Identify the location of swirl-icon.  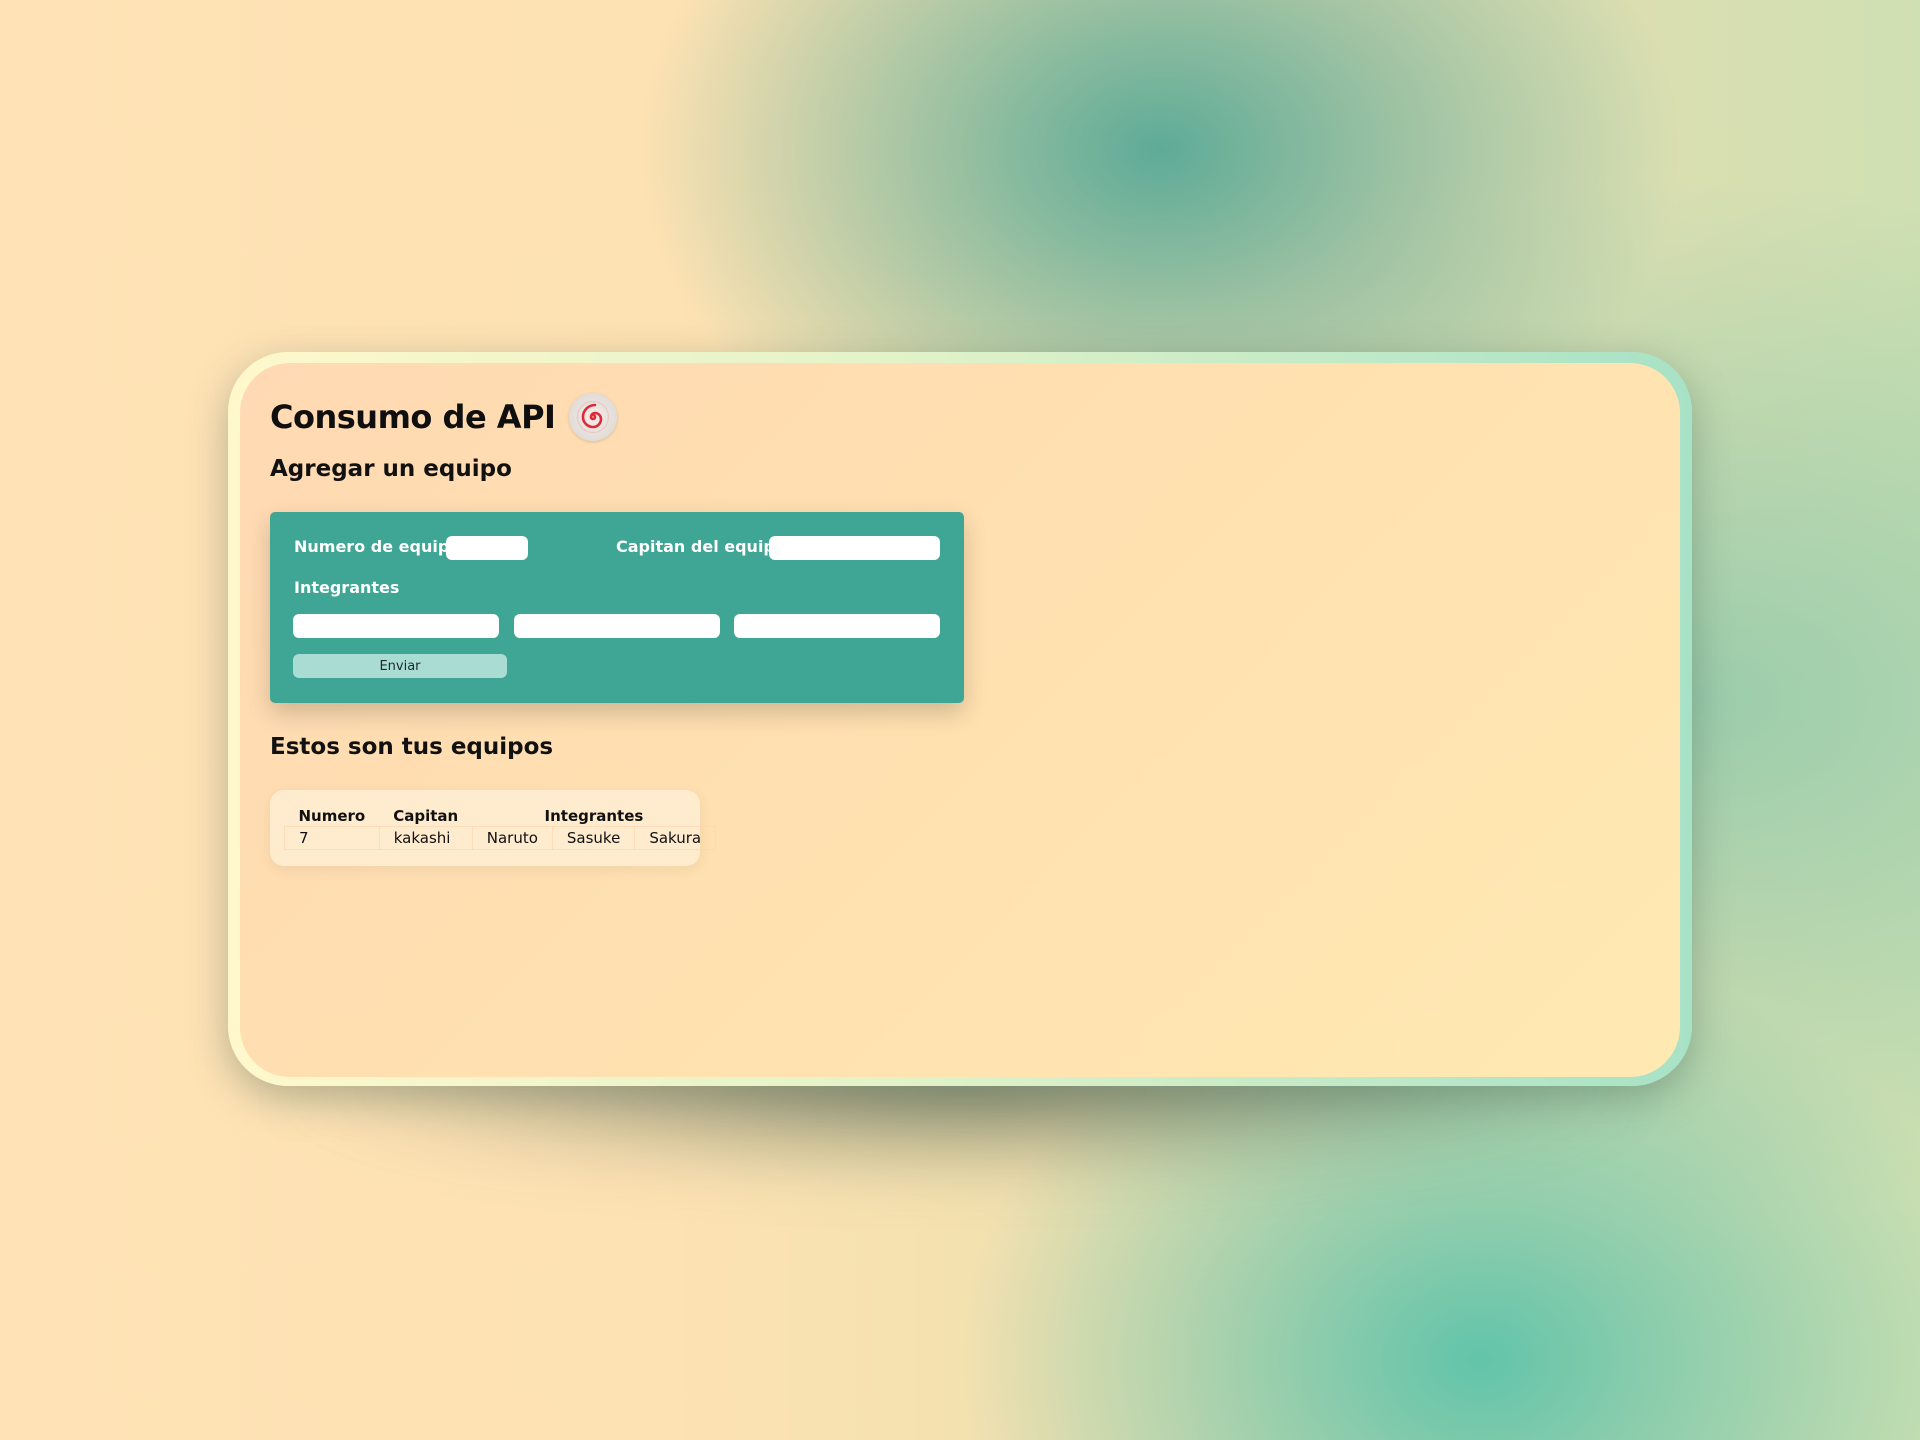
(593, 417).